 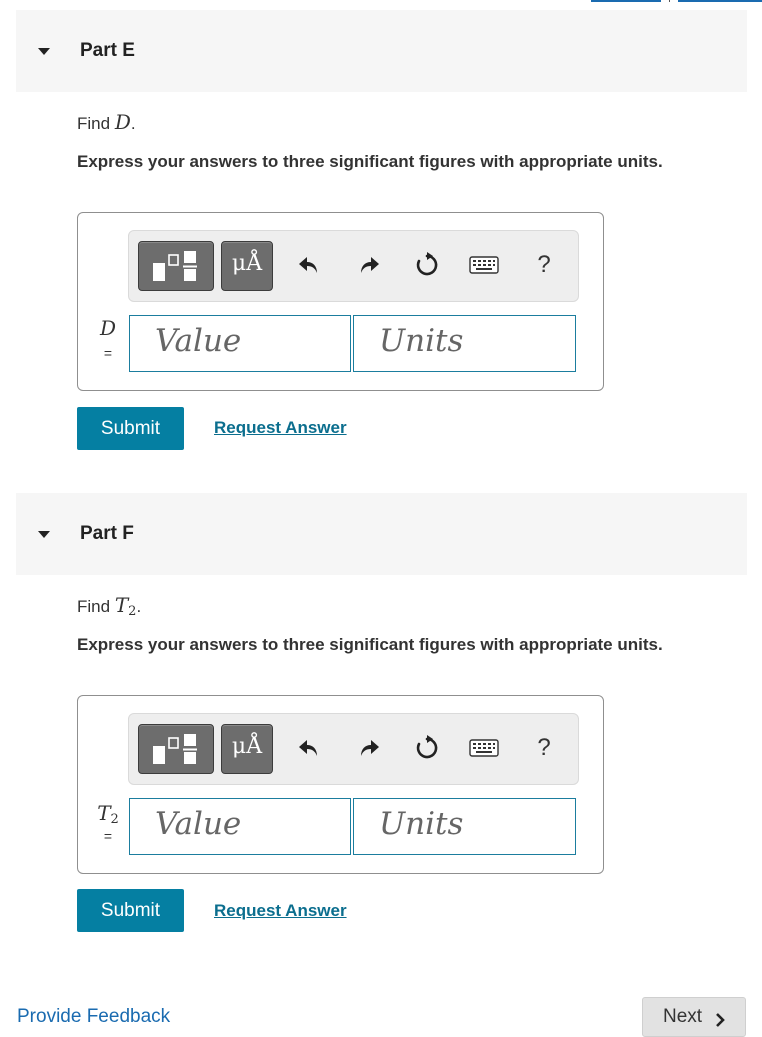 What do you see at coordinates (676, 1) in the screenshot?
I see `top-nav-links` at bounding box center [676, 1].